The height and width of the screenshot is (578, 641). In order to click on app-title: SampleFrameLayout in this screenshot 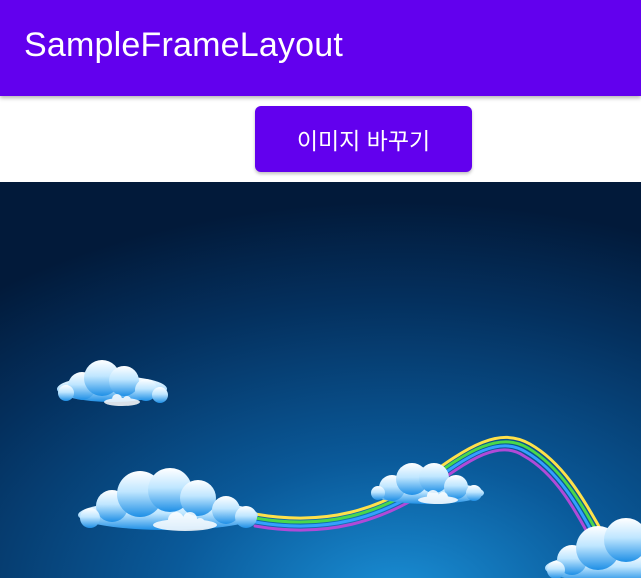, I will do `click(183, 45)`.